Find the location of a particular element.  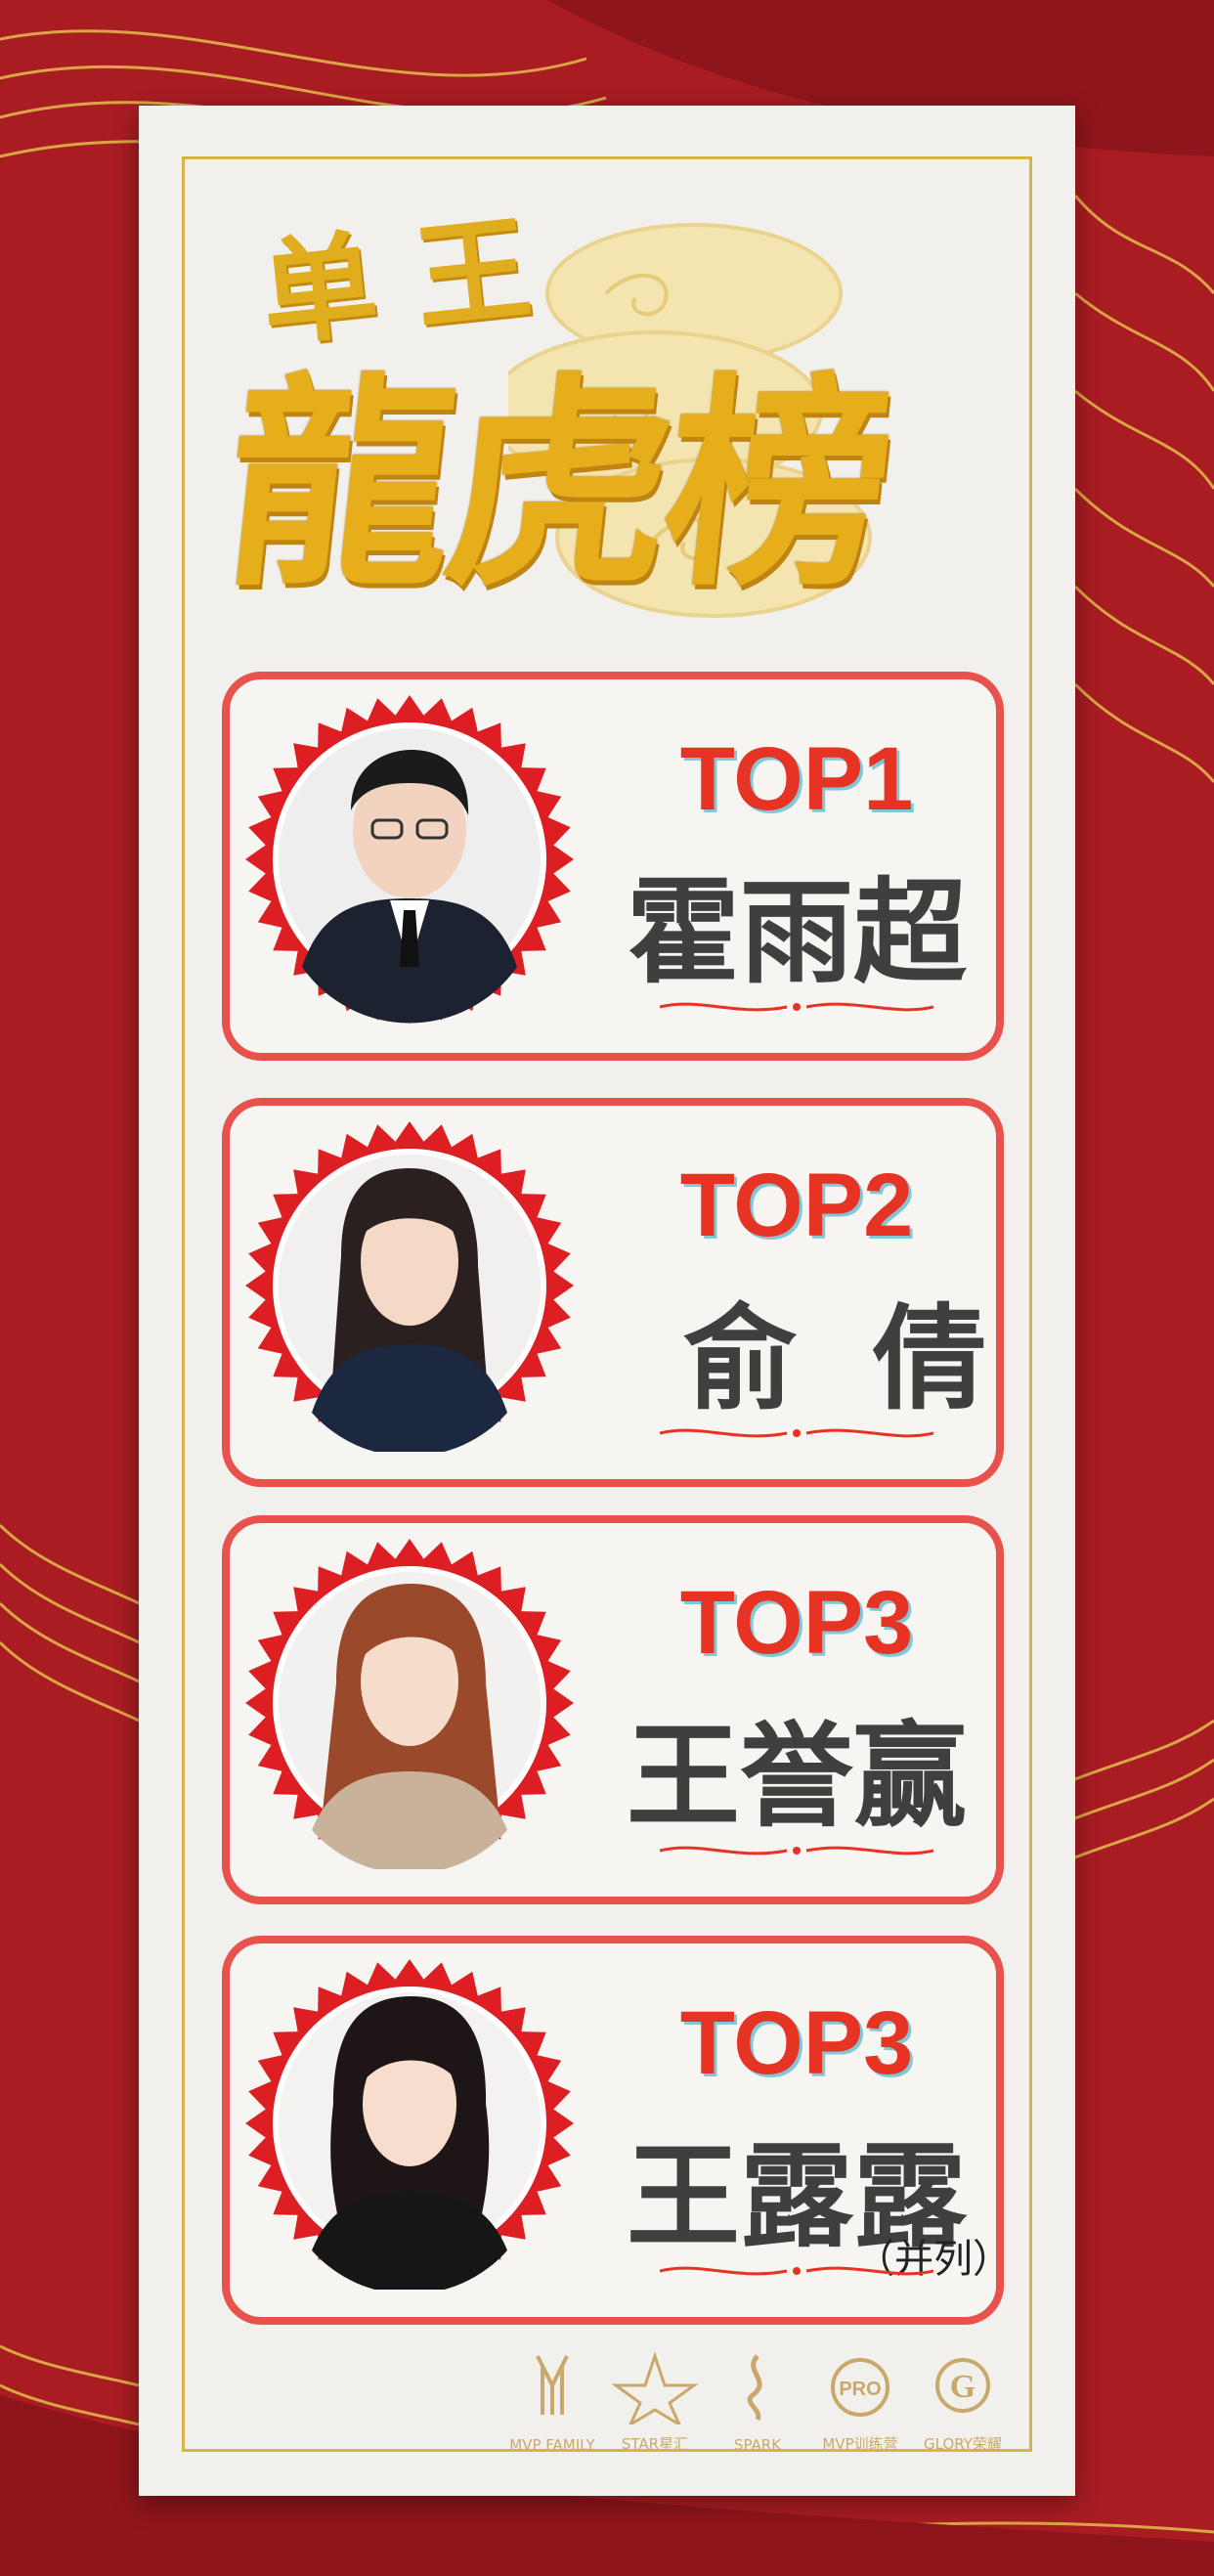

svg-text: PRO is located at coordinates (860, 2389).